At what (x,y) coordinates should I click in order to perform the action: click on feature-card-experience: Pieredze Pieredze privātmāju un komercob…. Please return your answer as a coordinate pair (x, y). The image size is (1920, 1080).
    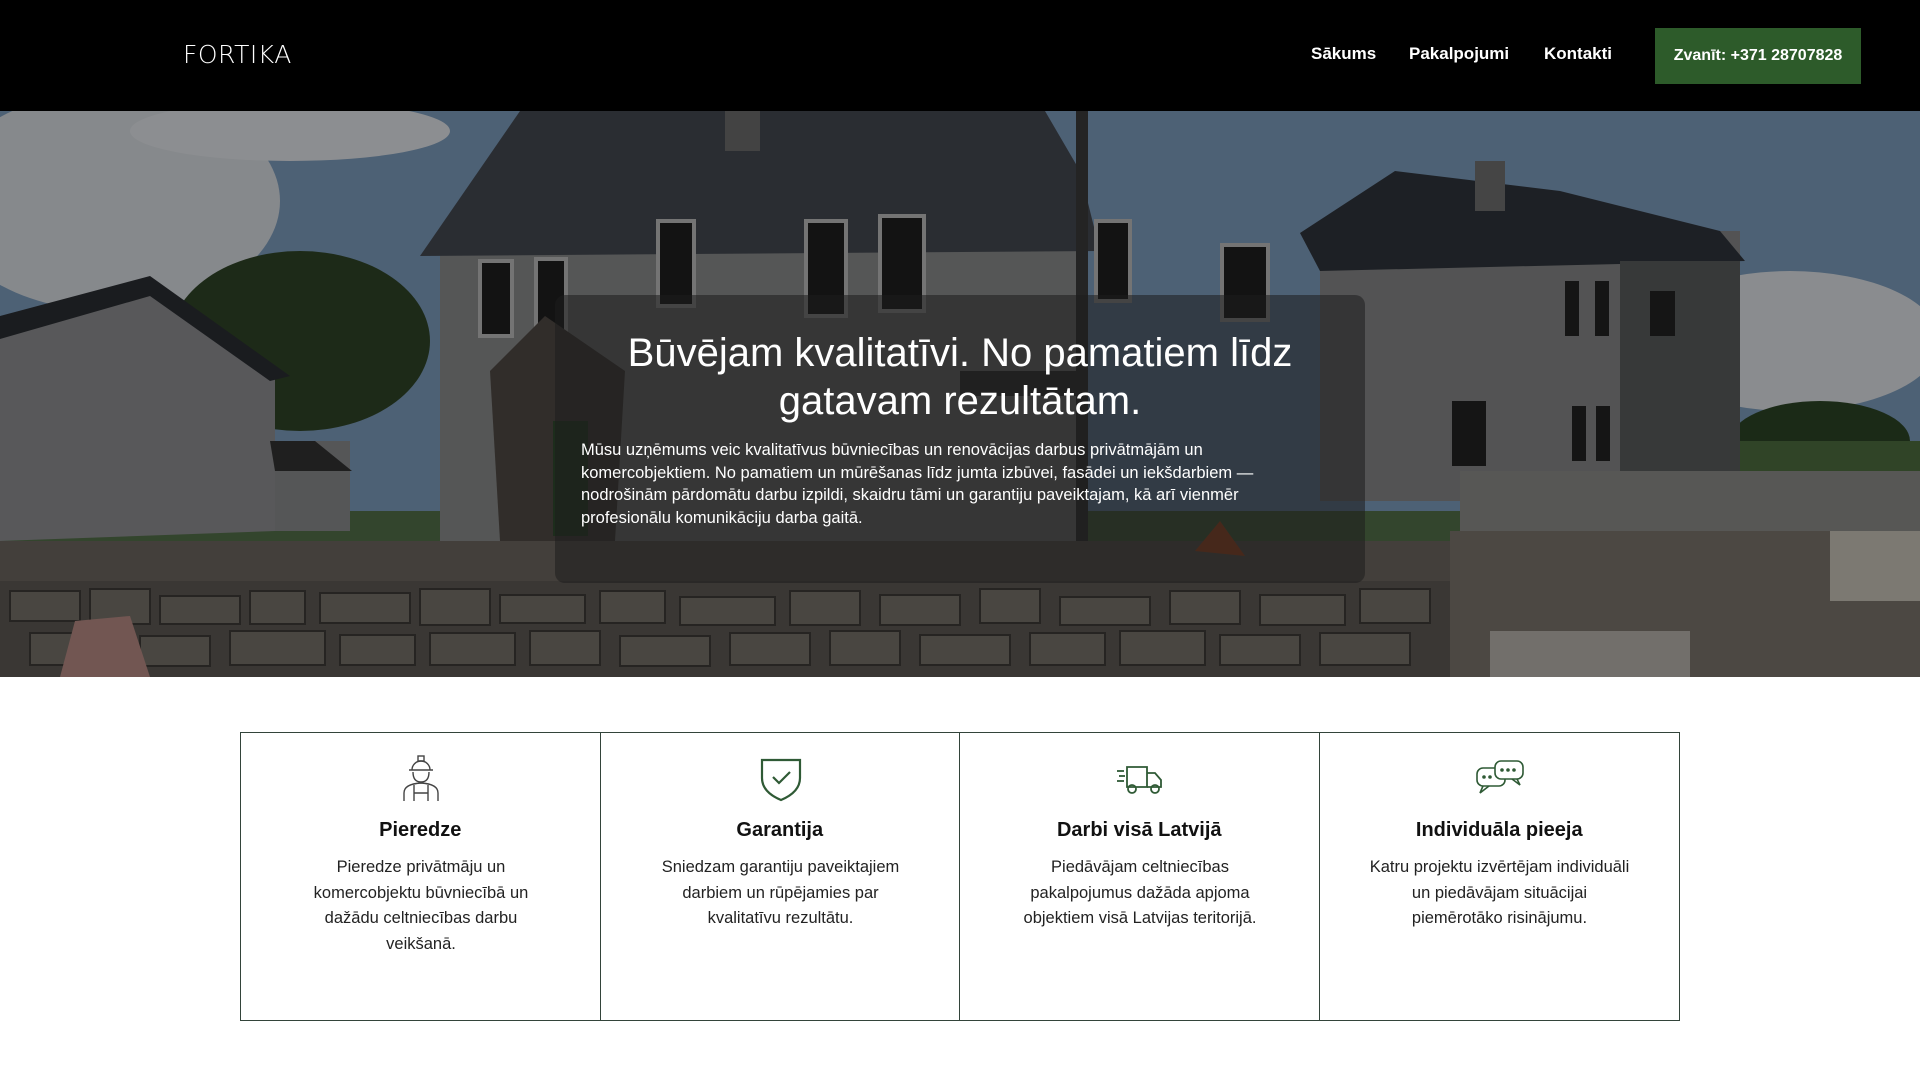
    Looking at the image, I should click on (421, 876).